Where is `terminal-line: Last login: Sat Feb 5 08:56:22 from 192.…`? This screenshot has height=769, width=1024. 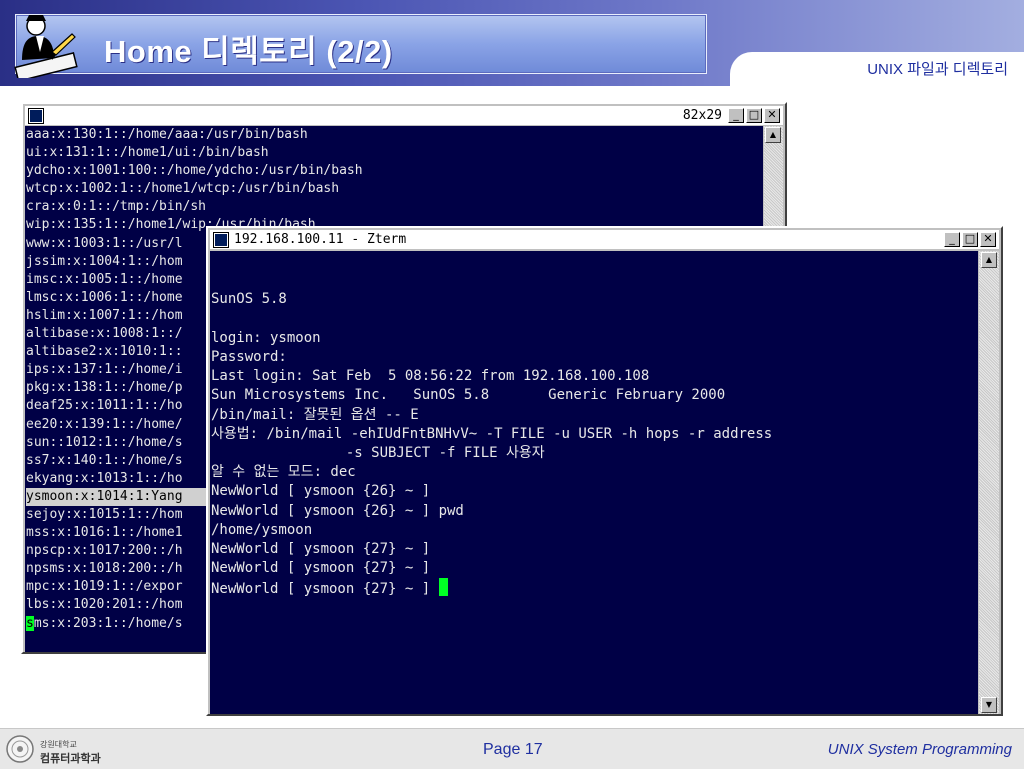 terminal-line: Last login: Sat Feb 5 08:56:22 from 192.… is located at coordinates (430, 376).